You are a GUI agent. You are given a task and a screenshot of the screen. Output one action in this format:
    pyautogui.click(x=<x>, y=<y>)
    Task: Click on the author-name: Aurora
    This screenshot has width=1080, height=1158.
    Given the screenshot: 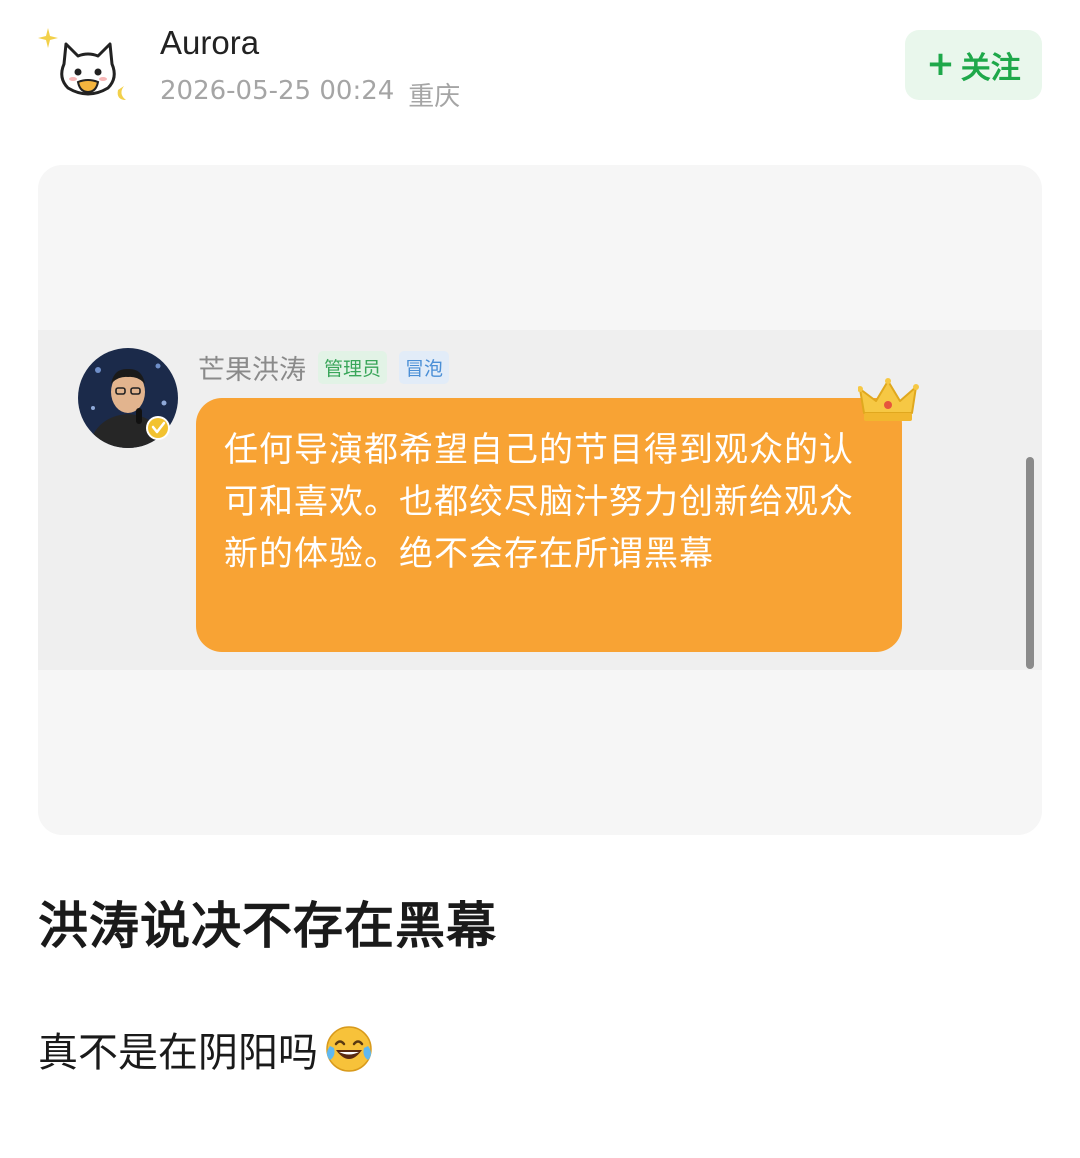 What is the action you would take?
    pyautogui.click(x=209, y=43)
    